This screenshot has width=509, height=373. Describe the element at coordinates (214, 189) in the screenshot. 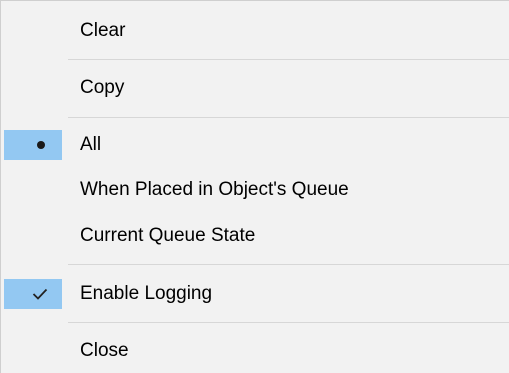

I see `menu-item-label: When Placed in Object's Queue` at that location.